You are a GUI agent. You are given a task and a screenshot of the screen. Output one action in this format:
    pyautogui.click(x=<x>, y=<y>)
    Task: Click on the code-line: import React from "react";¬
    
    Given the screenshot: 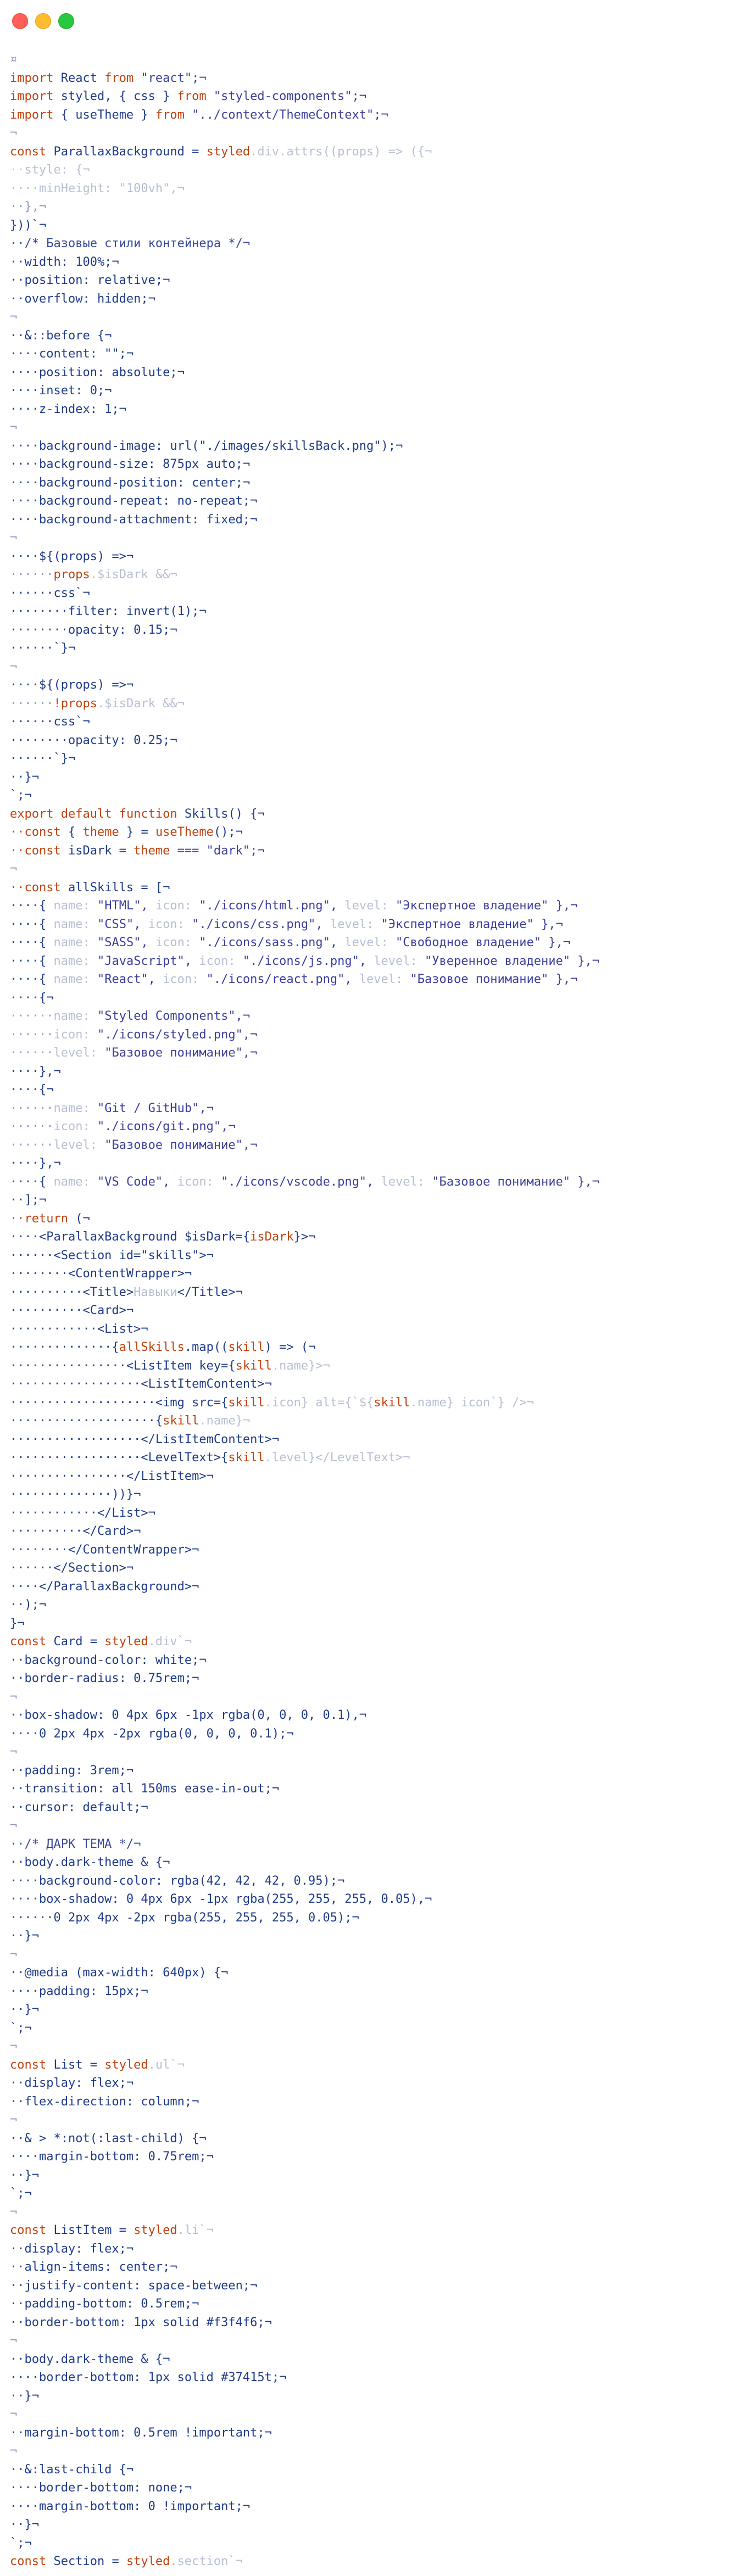 What is the action you would take?
    pyautogui.click(x=378, y=78)
    